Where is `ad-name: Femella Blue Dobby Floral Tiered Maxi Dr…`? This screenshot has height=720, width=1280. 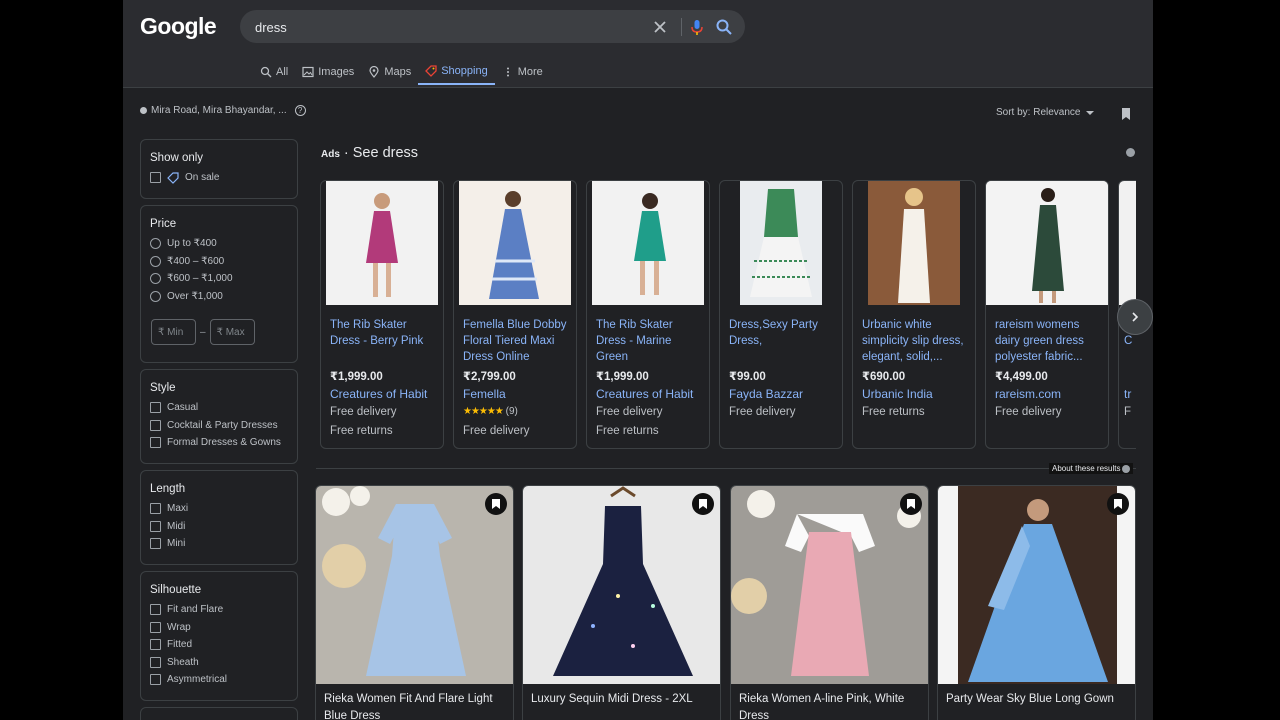 ad-name: Femella Blue Dobby Floral Tiered Maxi Dr… is located at coordinates (517, 341).